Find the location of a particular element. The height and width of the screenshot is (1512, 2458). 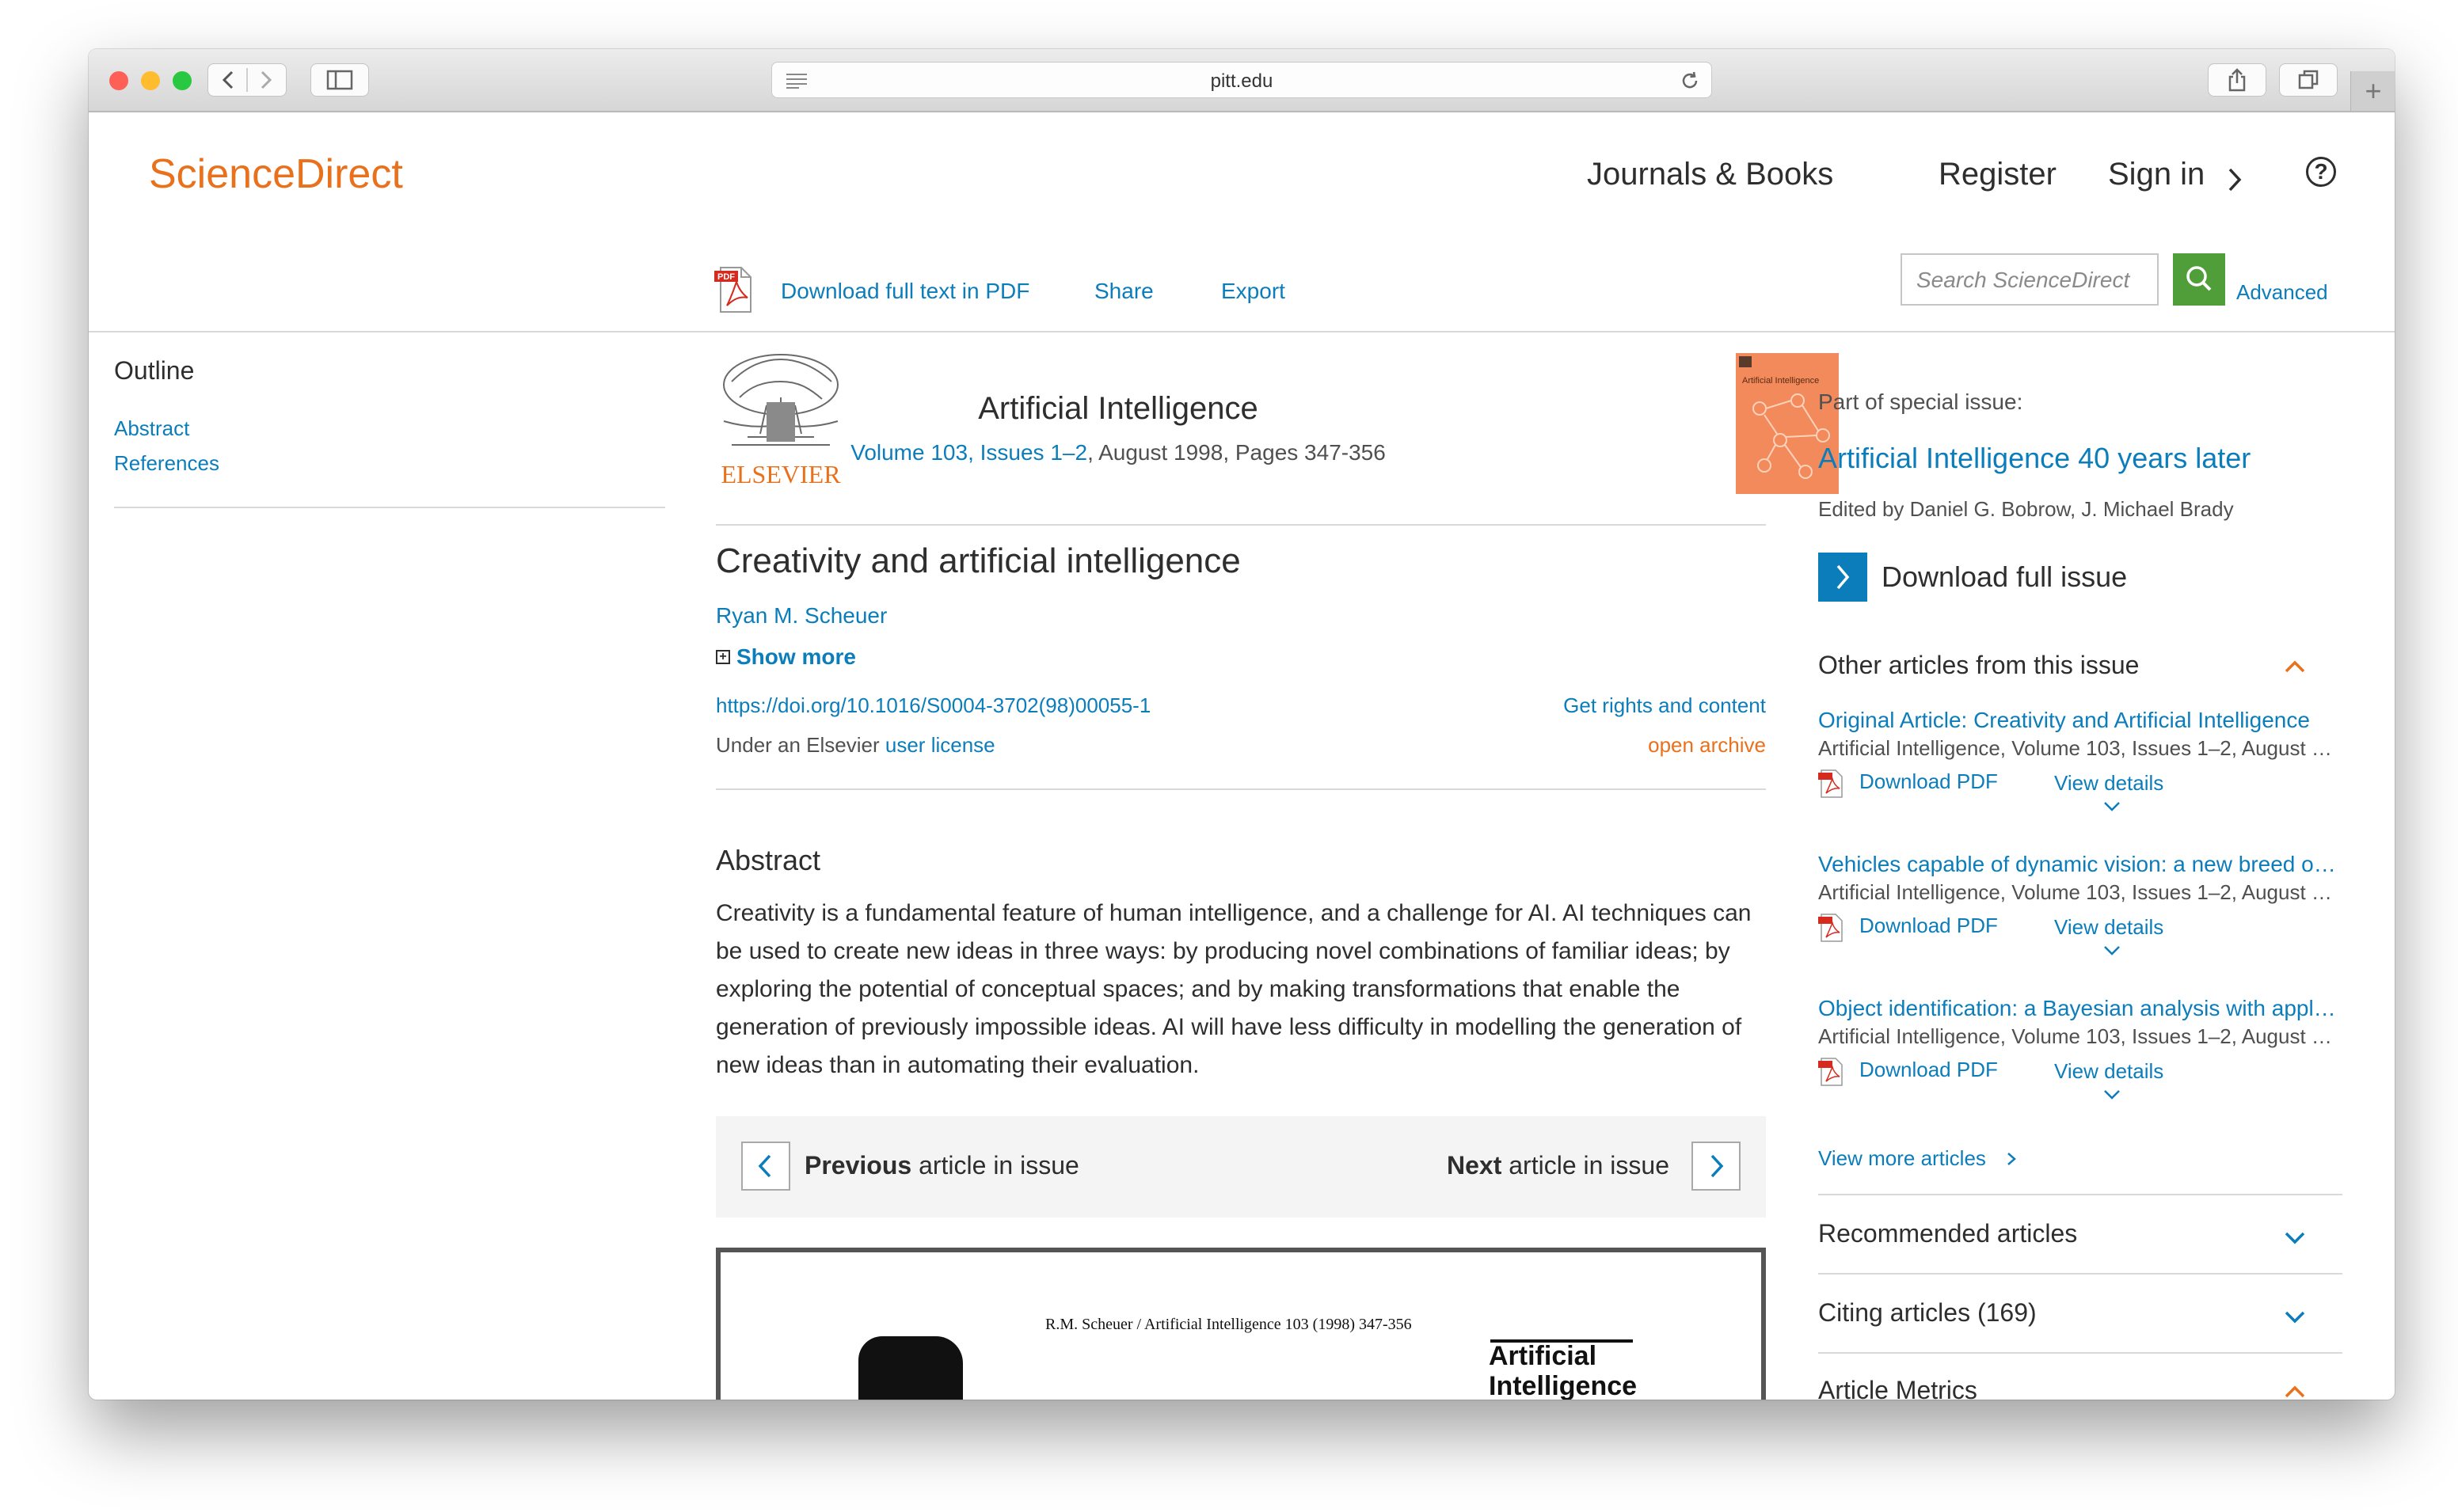

recommended-articles-heading: Recommended articles is located at coordinates (1947, 1233).